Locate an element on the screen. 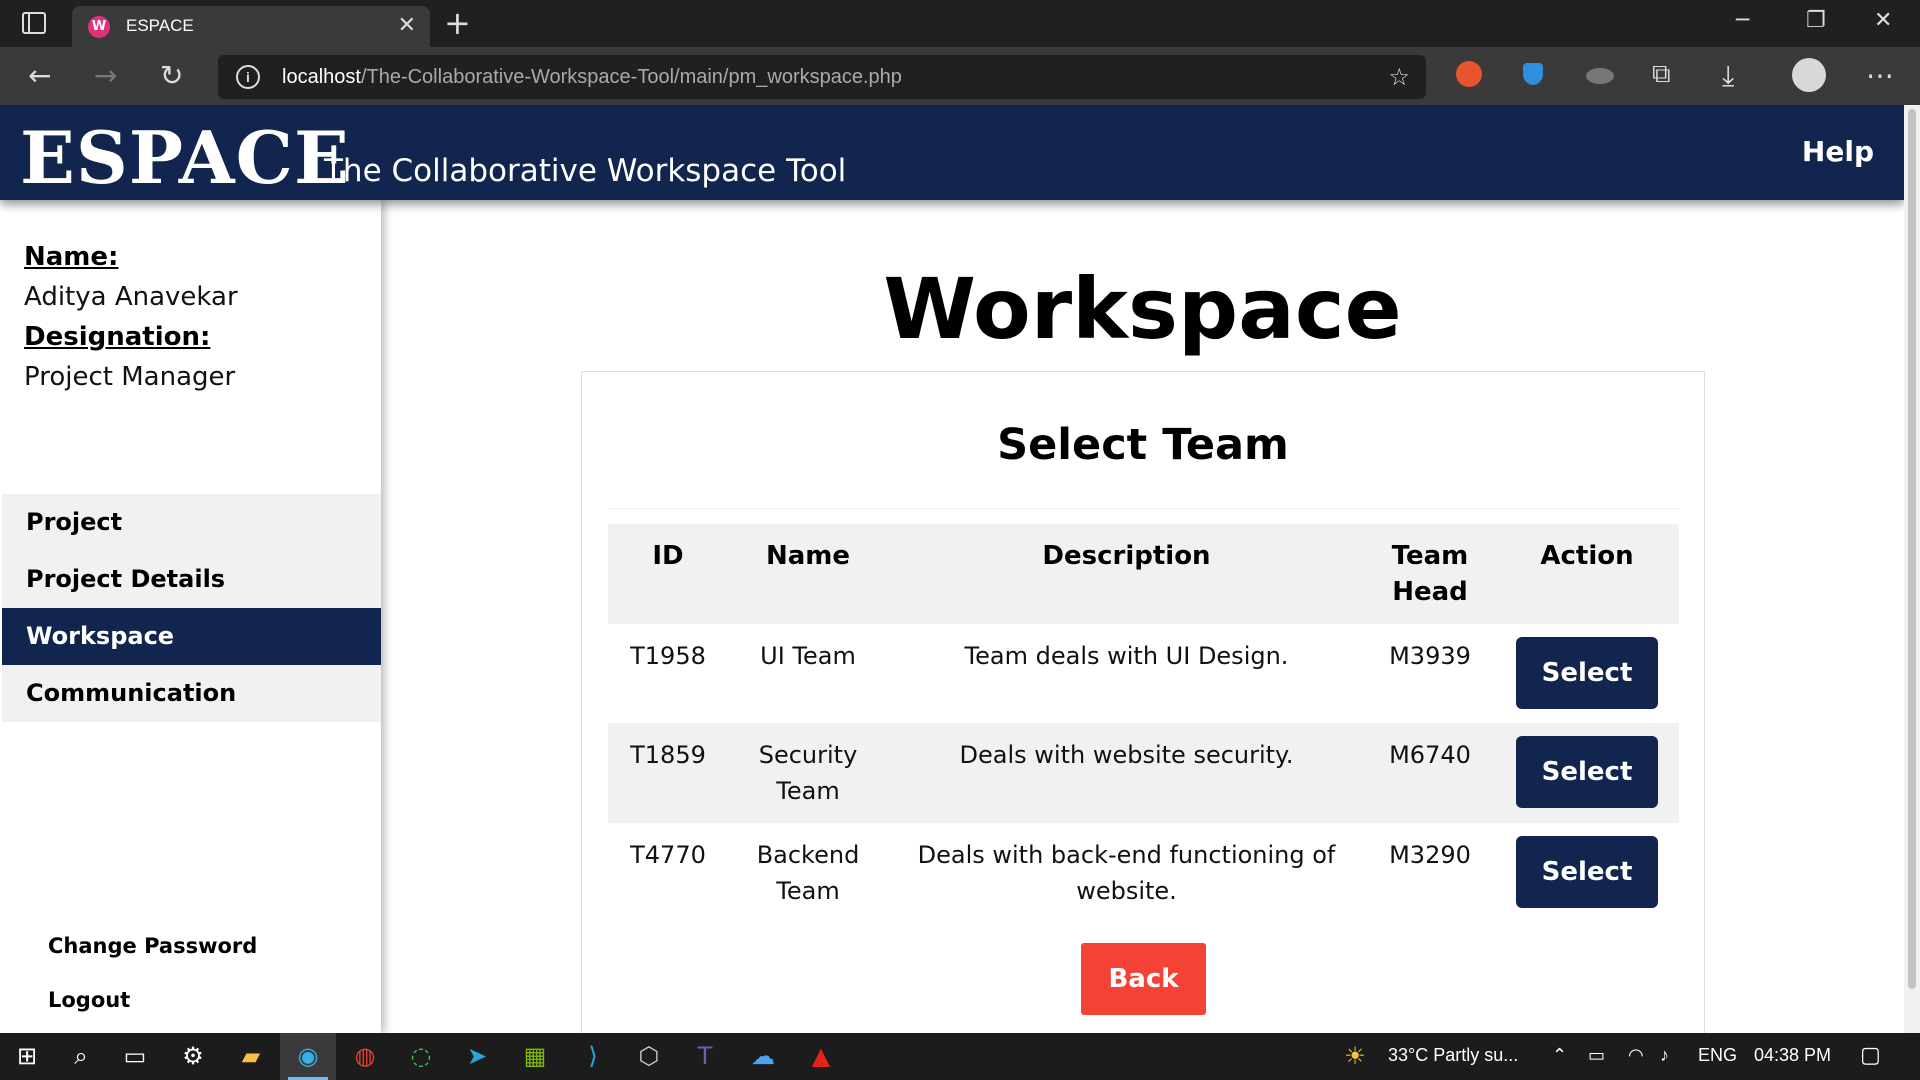 This screenshot has width=1920, height=1080. cell-team-head: M3939 is located at coordinates (1430, 656).